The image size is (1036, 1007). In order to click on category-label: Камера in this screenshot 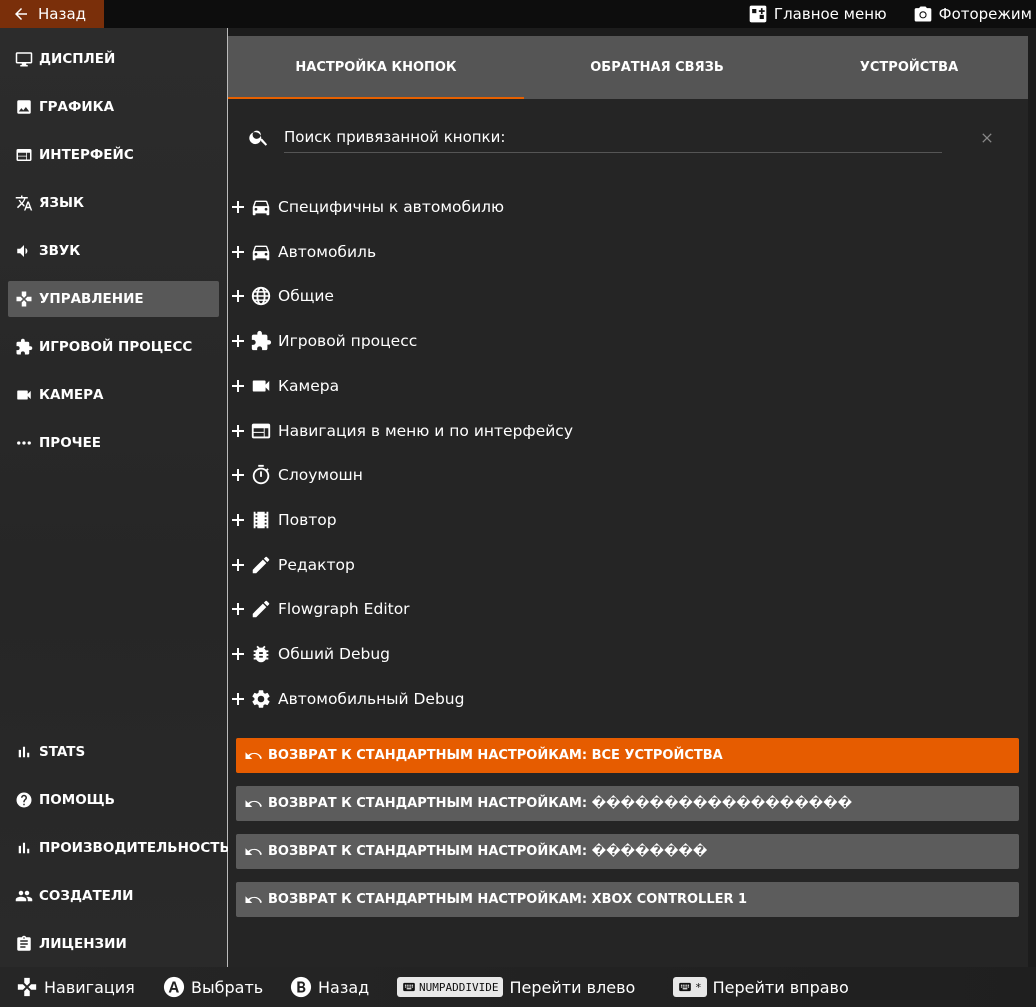, I will do `click(309, 386)`.